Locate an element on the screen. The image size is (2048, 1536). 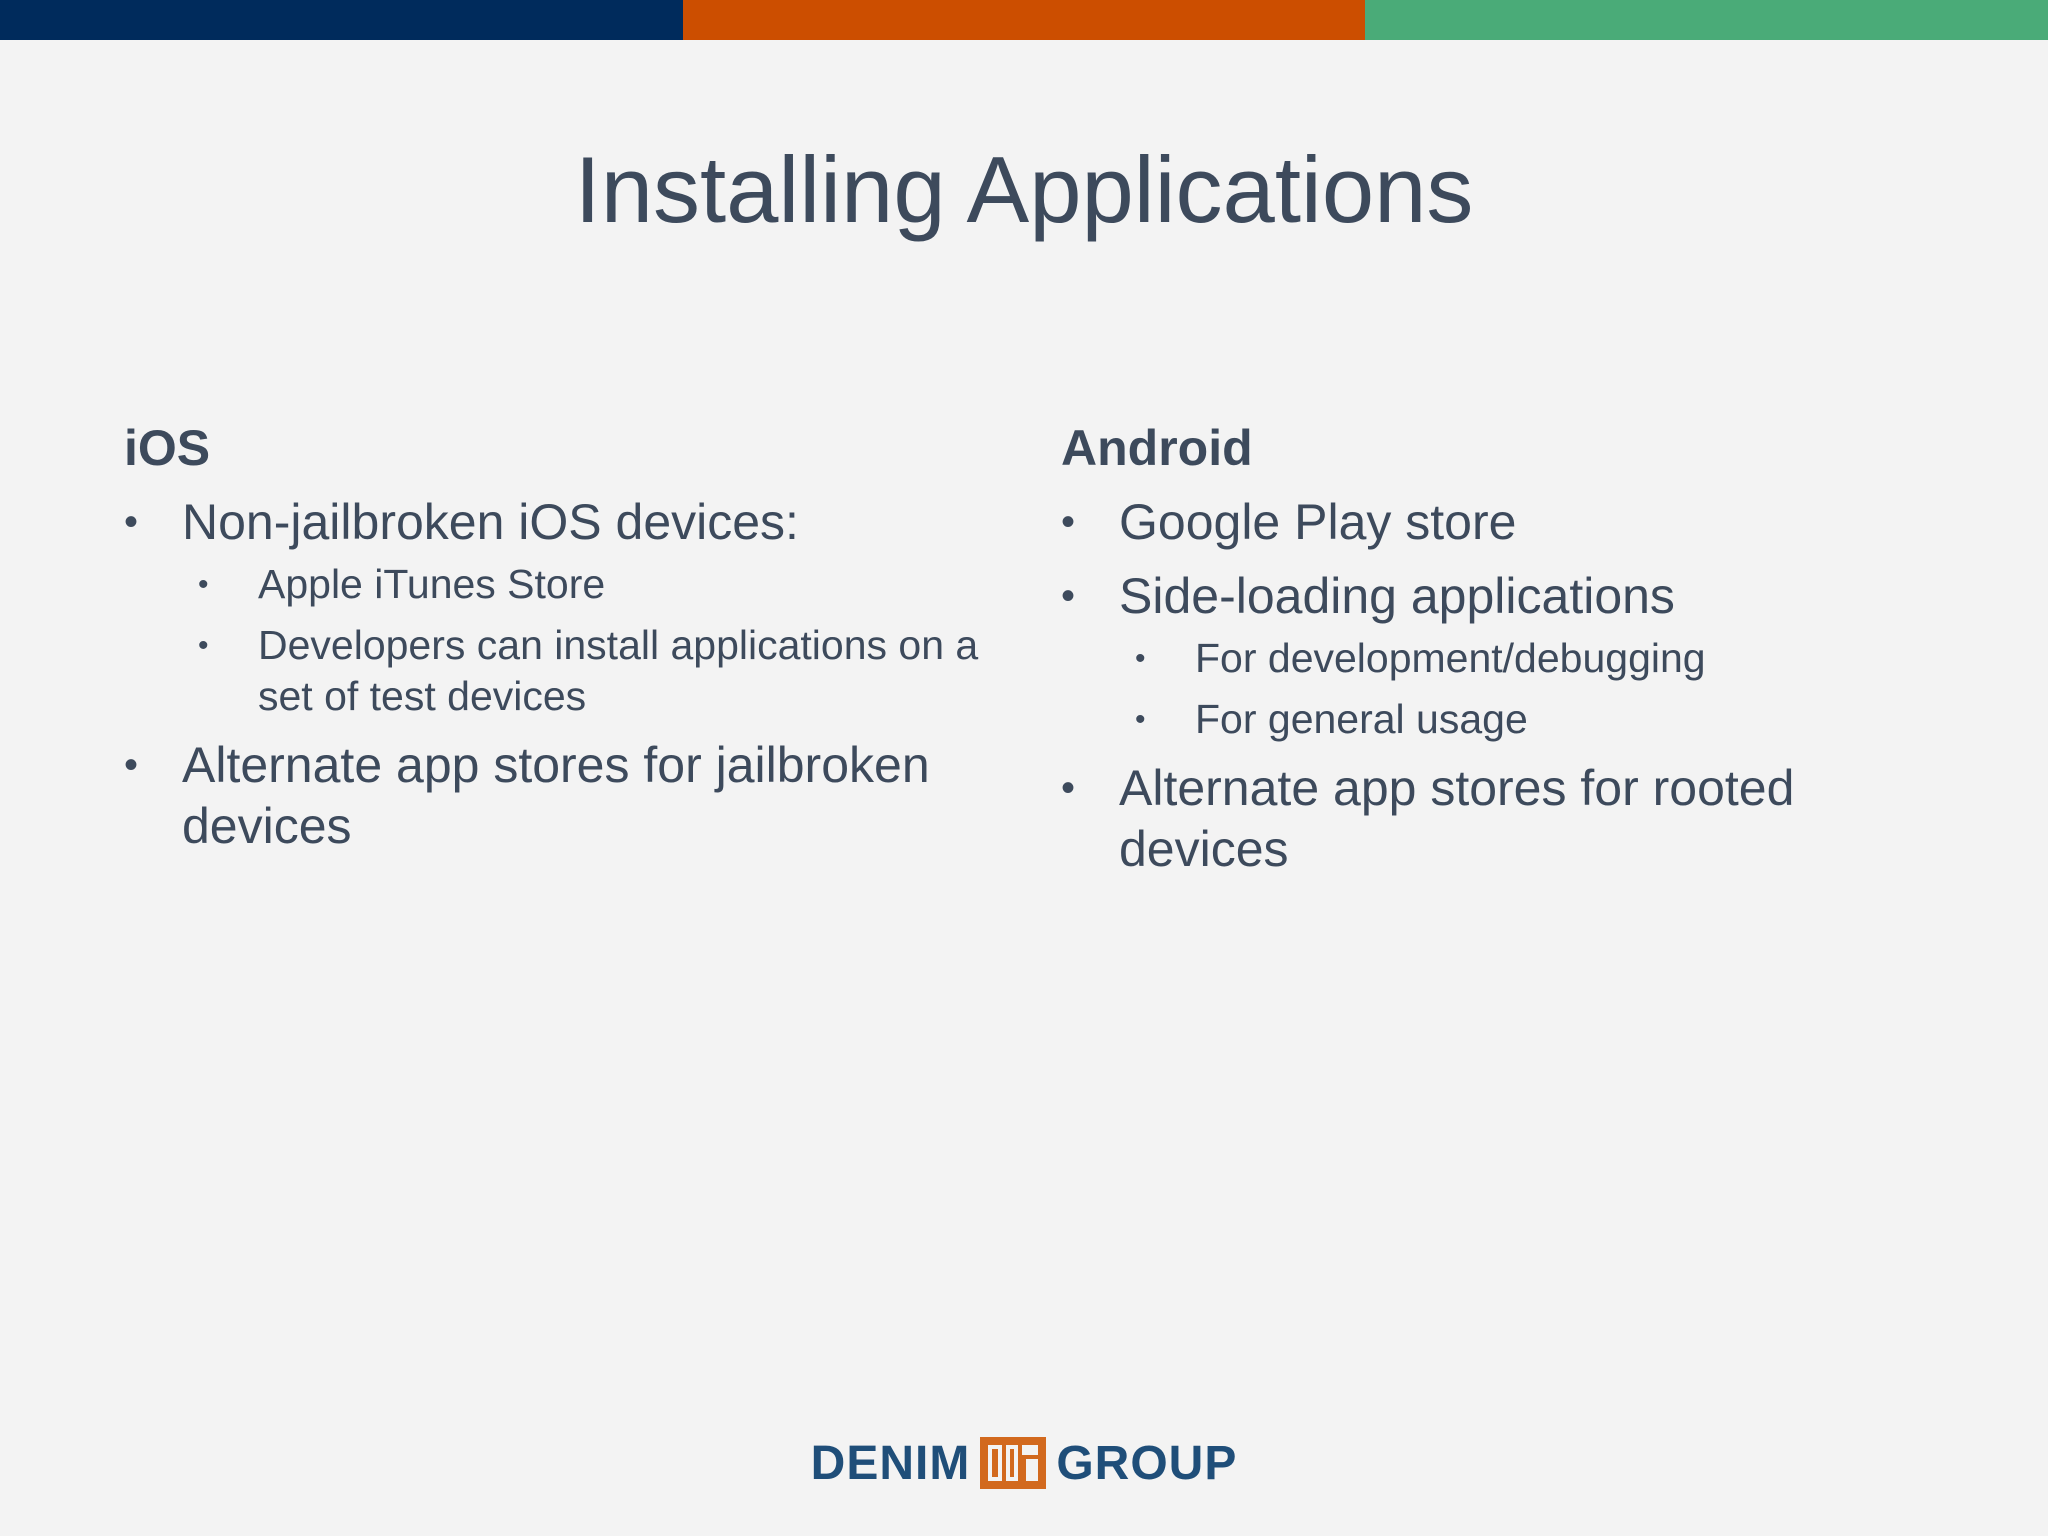
ios-heading: iOS is located at coordinates (167, 448).